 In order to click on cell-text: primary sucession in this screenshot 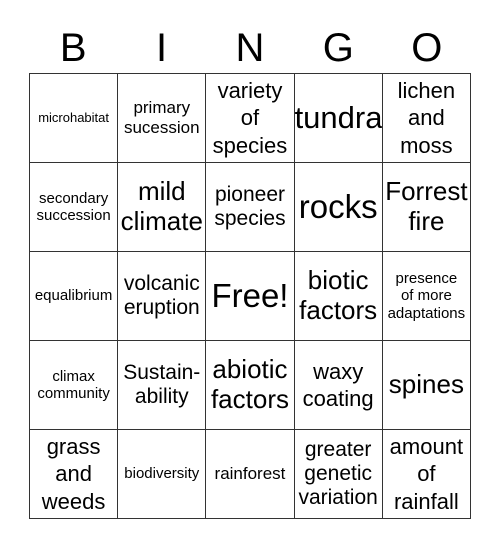, I will do `click(161, 117)`.